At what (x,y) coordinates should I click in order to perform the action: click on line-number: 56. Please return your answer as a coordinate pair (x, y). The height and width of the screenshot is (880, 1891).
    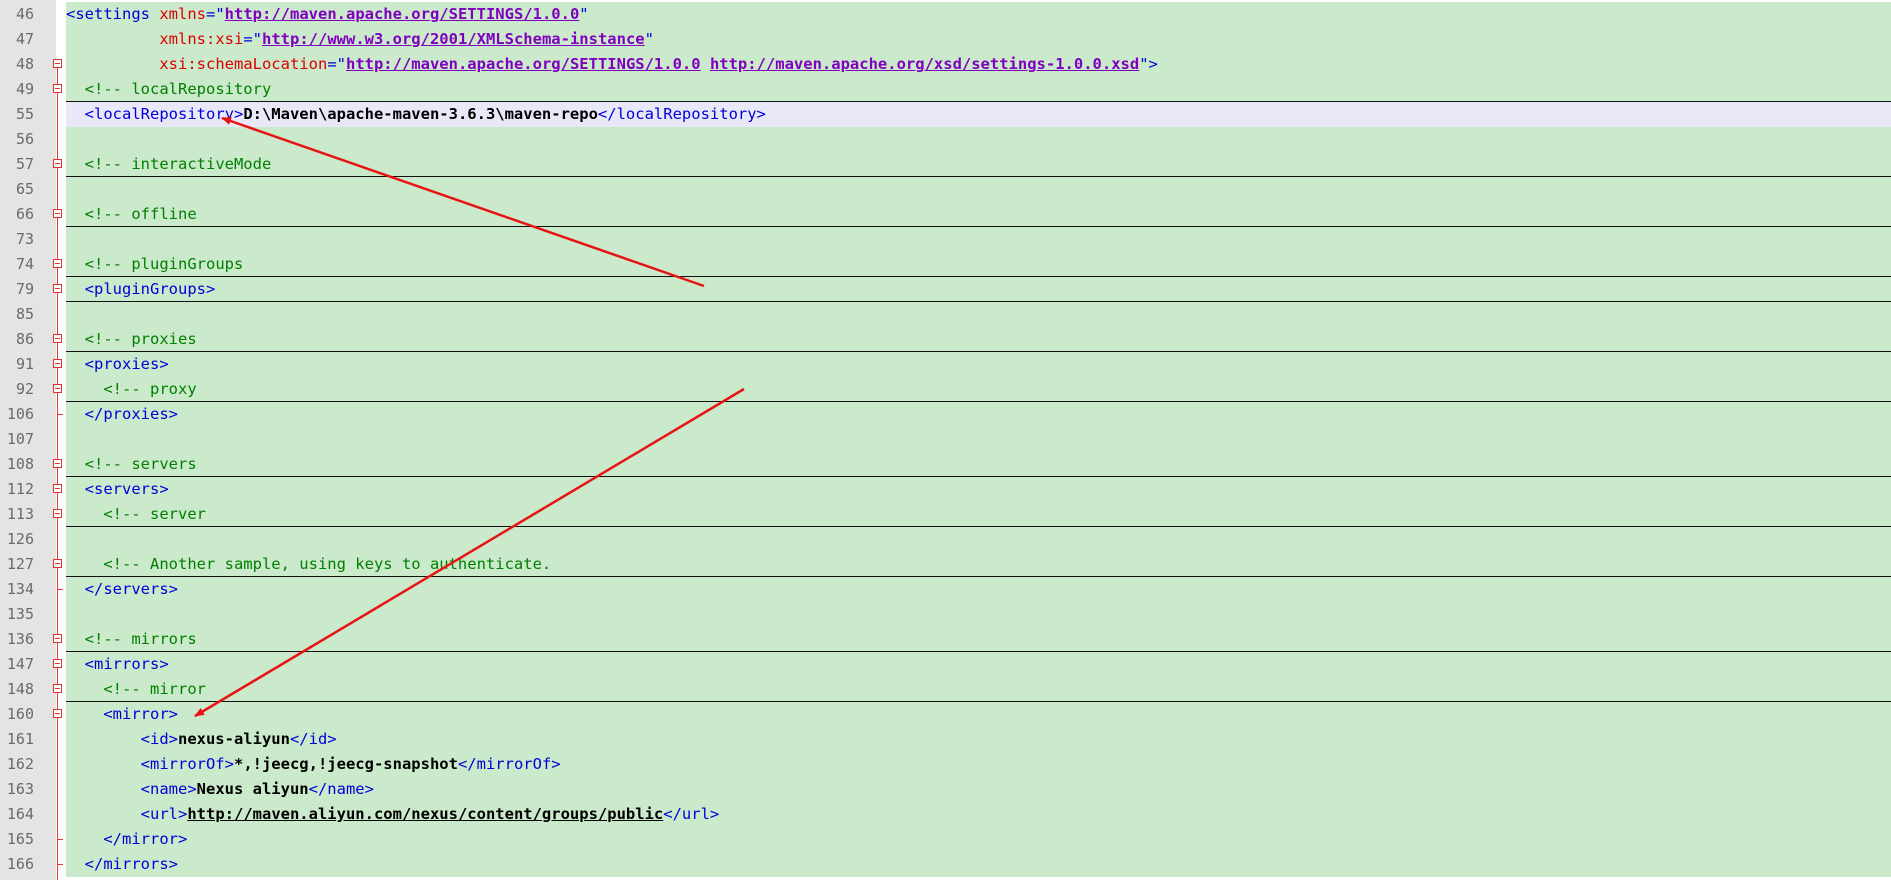
    Looking at the image, I should click on (24, 139).